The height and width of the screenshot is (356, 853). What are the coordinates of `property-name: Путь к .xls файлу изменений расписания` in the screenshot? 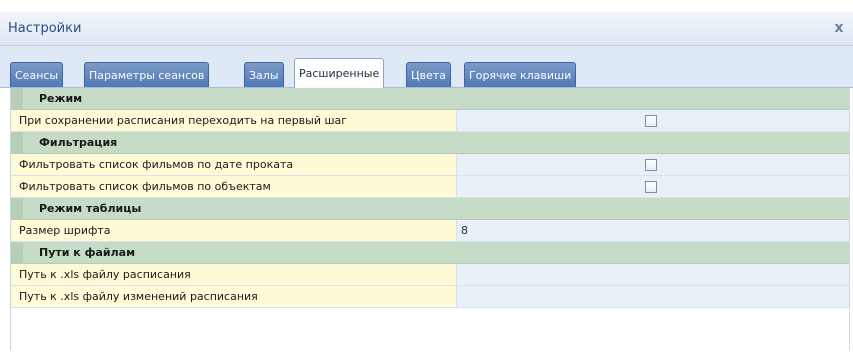 It's located at (234, 296).